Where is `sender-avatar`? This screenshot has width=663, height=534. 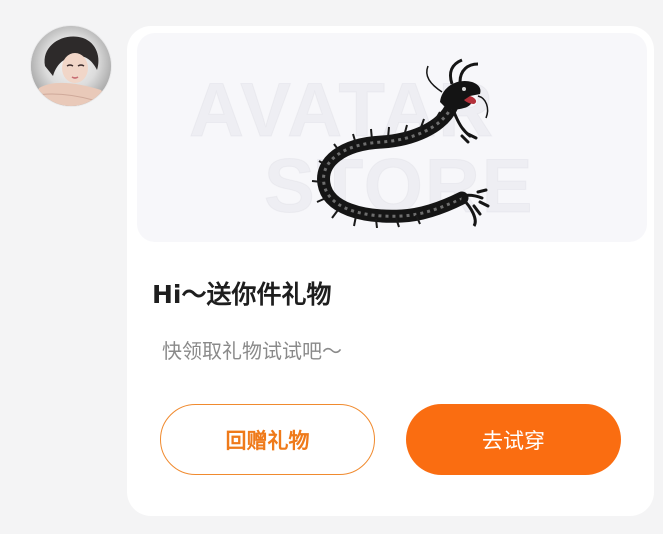
sender-avatar is located at coordinates (71, 66).